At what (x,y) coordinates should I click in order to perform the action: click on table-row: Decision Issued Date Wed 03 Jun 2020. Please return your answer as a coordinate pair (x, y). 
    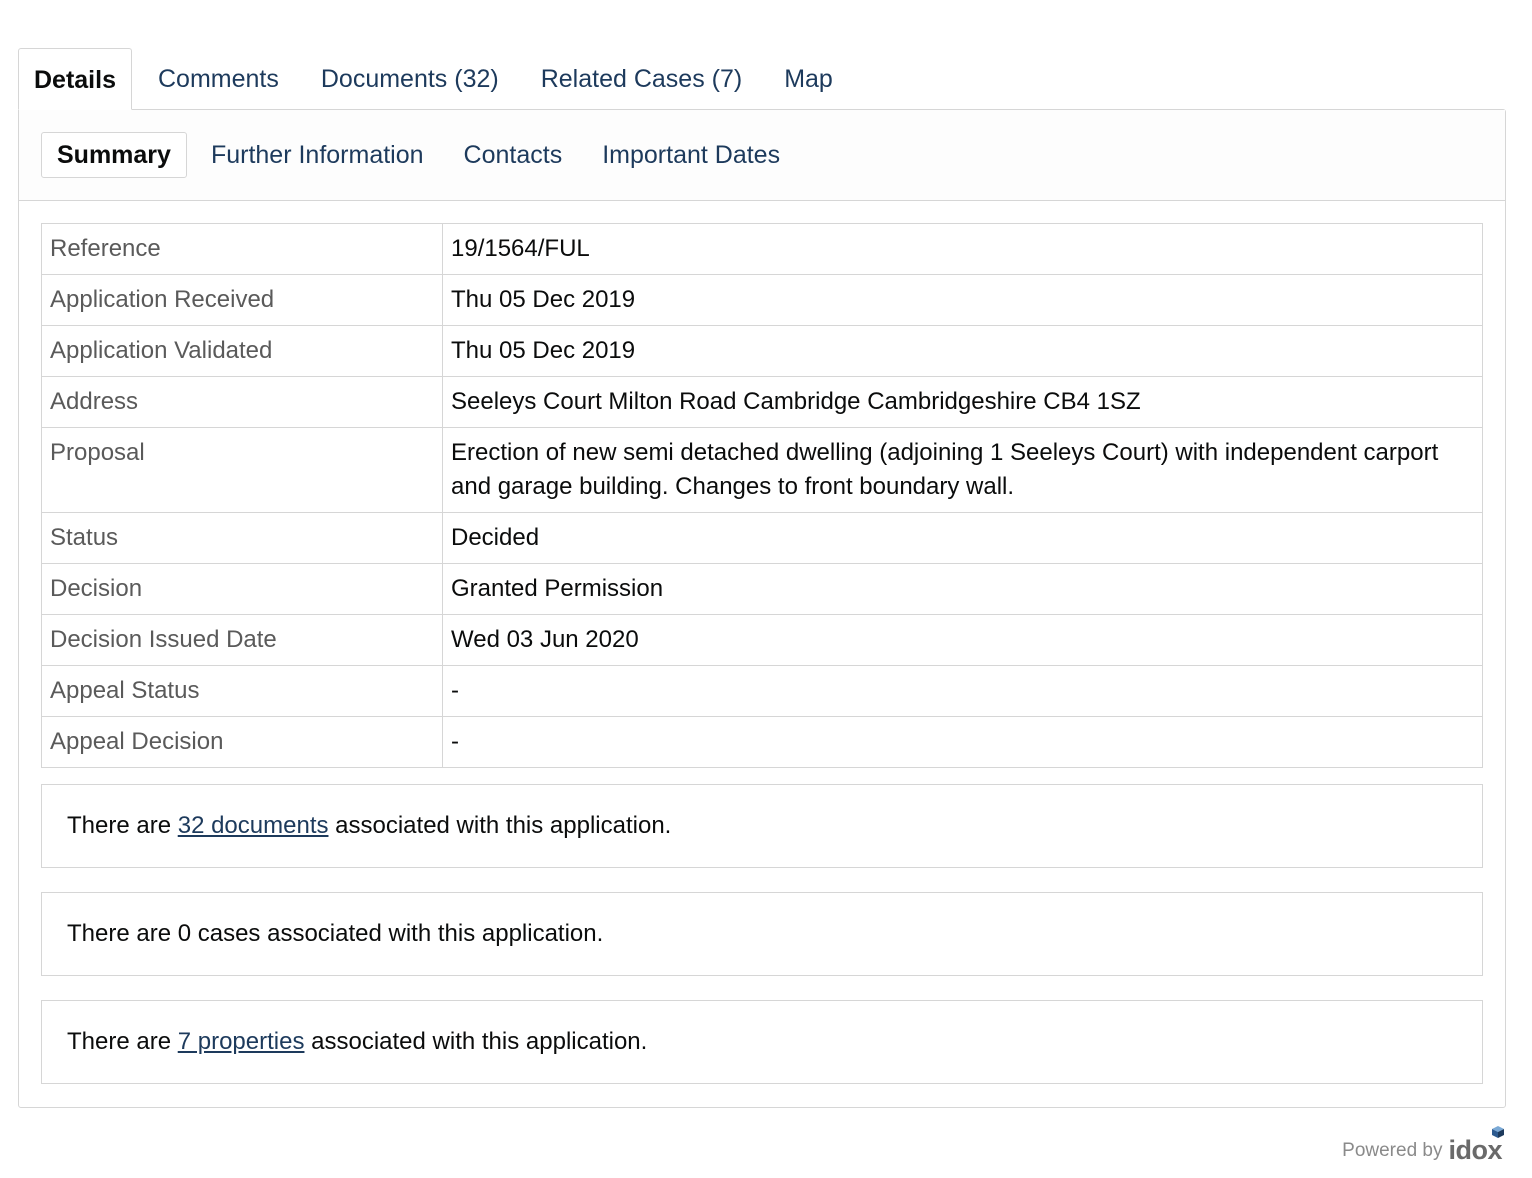
    Looking at the image, I should click on (762, 640).